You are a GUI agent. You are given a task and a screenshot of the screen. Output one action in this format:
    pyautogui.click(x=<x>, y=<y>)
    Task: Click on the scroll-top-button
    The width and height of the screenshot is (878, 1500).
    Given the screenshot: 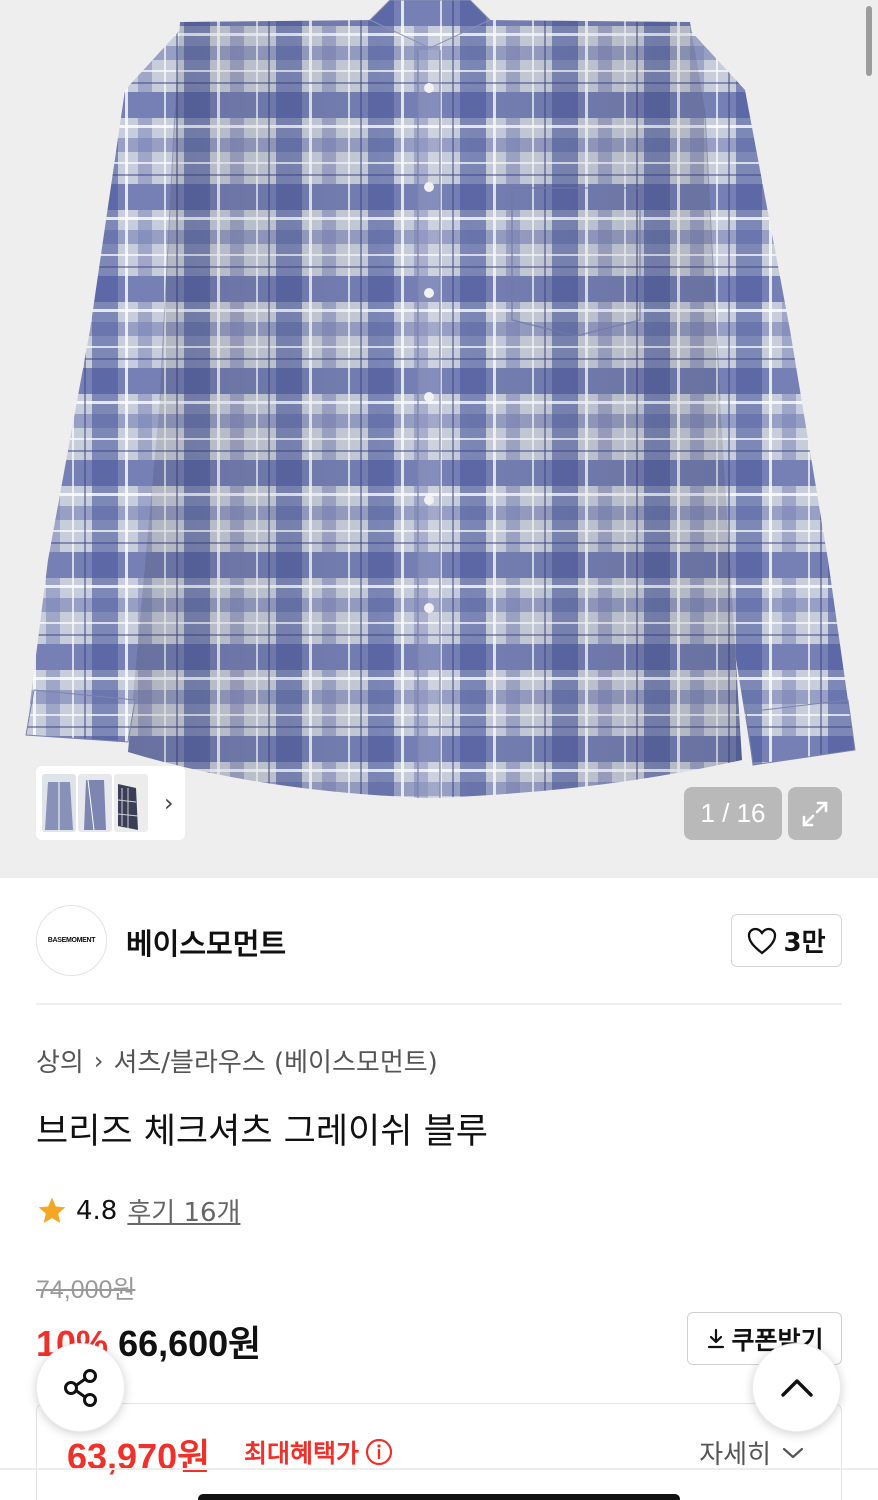 What is the action you would take?
    pyautogui.click(x=796, y=1387)
    